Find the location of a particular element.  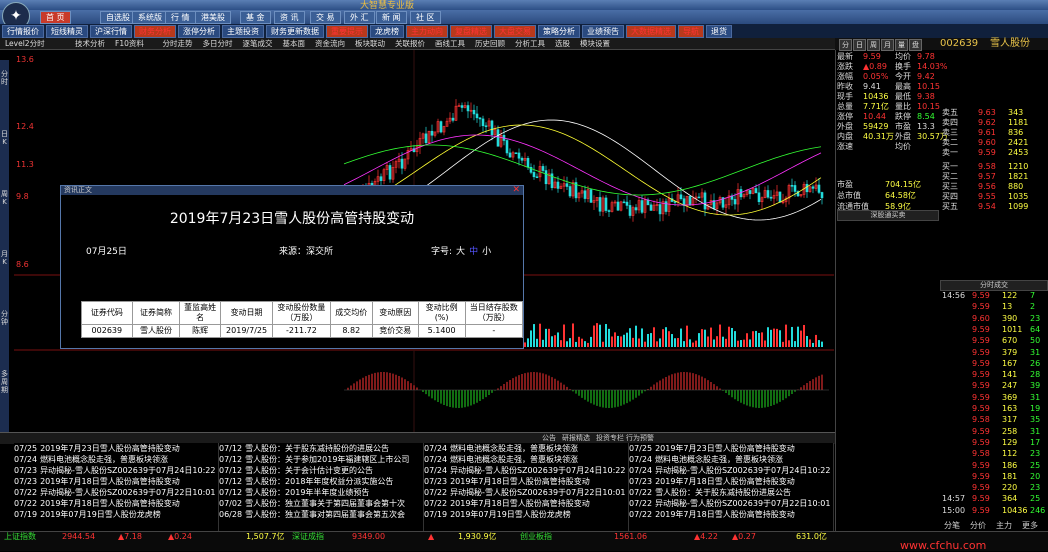

tick-bottom-tab-0: 分笔 is located at coordinates (952, 525).